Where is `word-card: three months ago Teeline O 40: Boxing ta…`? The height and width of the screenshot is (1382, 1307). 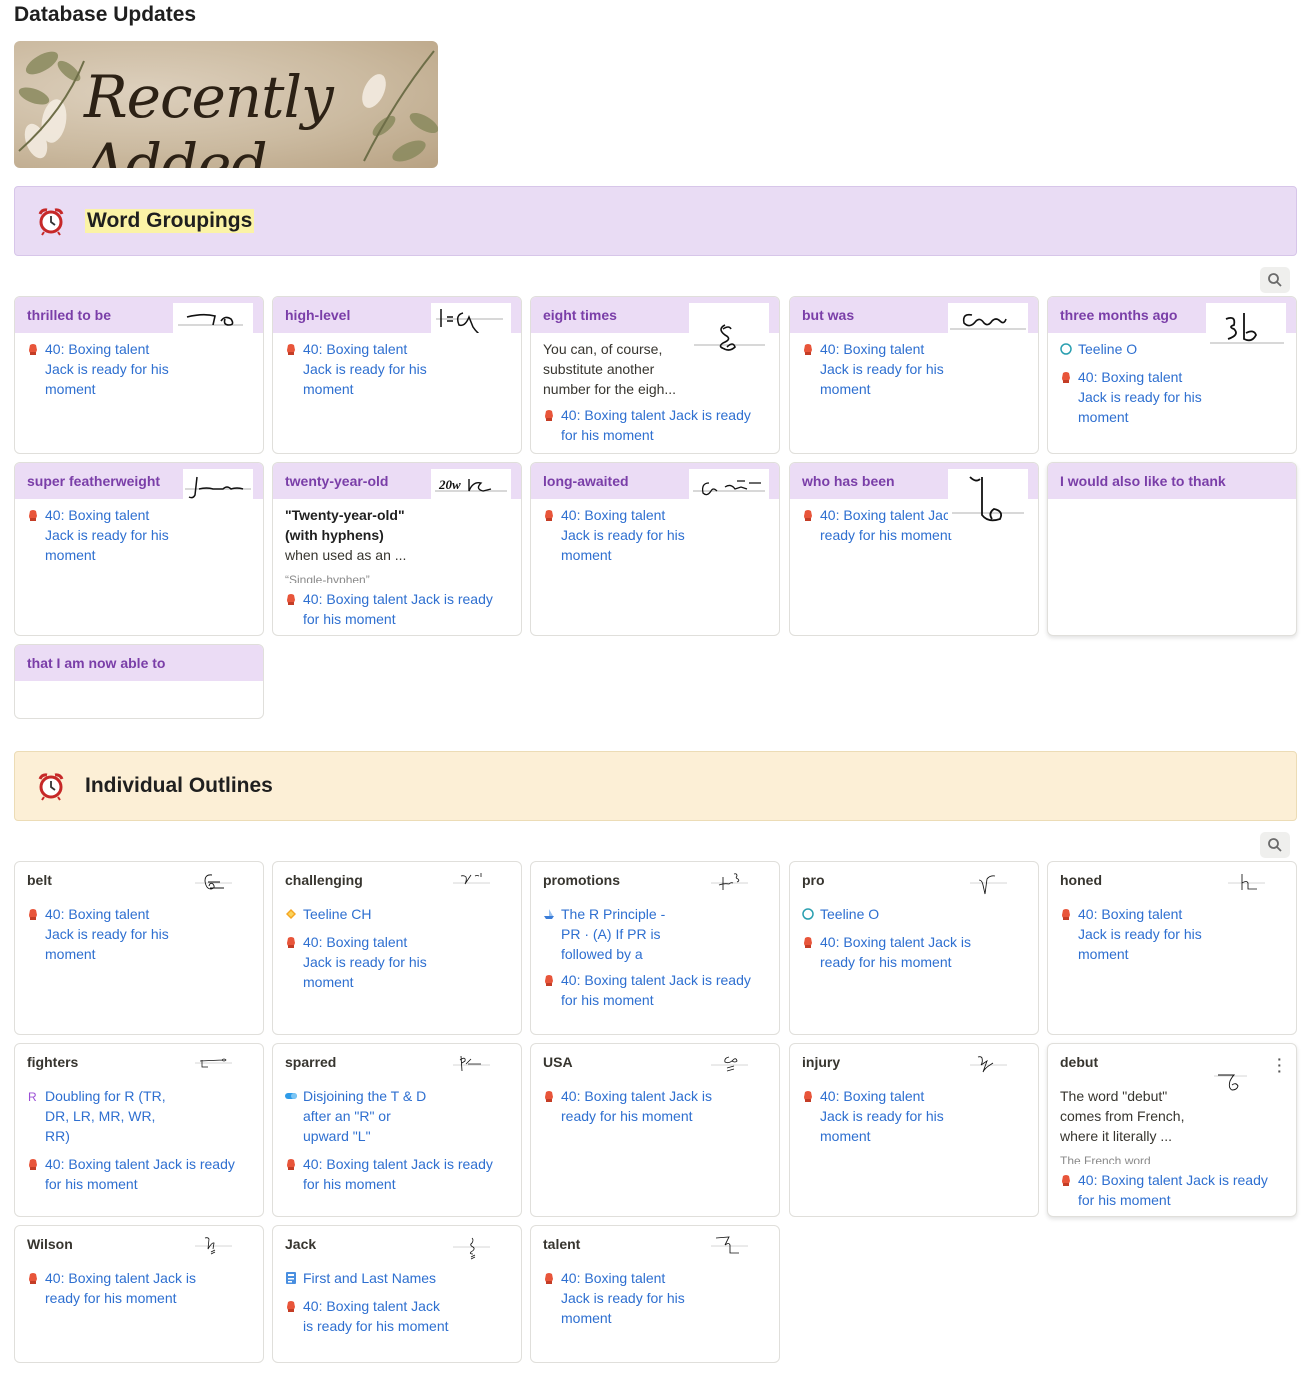 word-card: three months ago Teeline O 40: Boxing ta… is located at coordinates (1172, 375).